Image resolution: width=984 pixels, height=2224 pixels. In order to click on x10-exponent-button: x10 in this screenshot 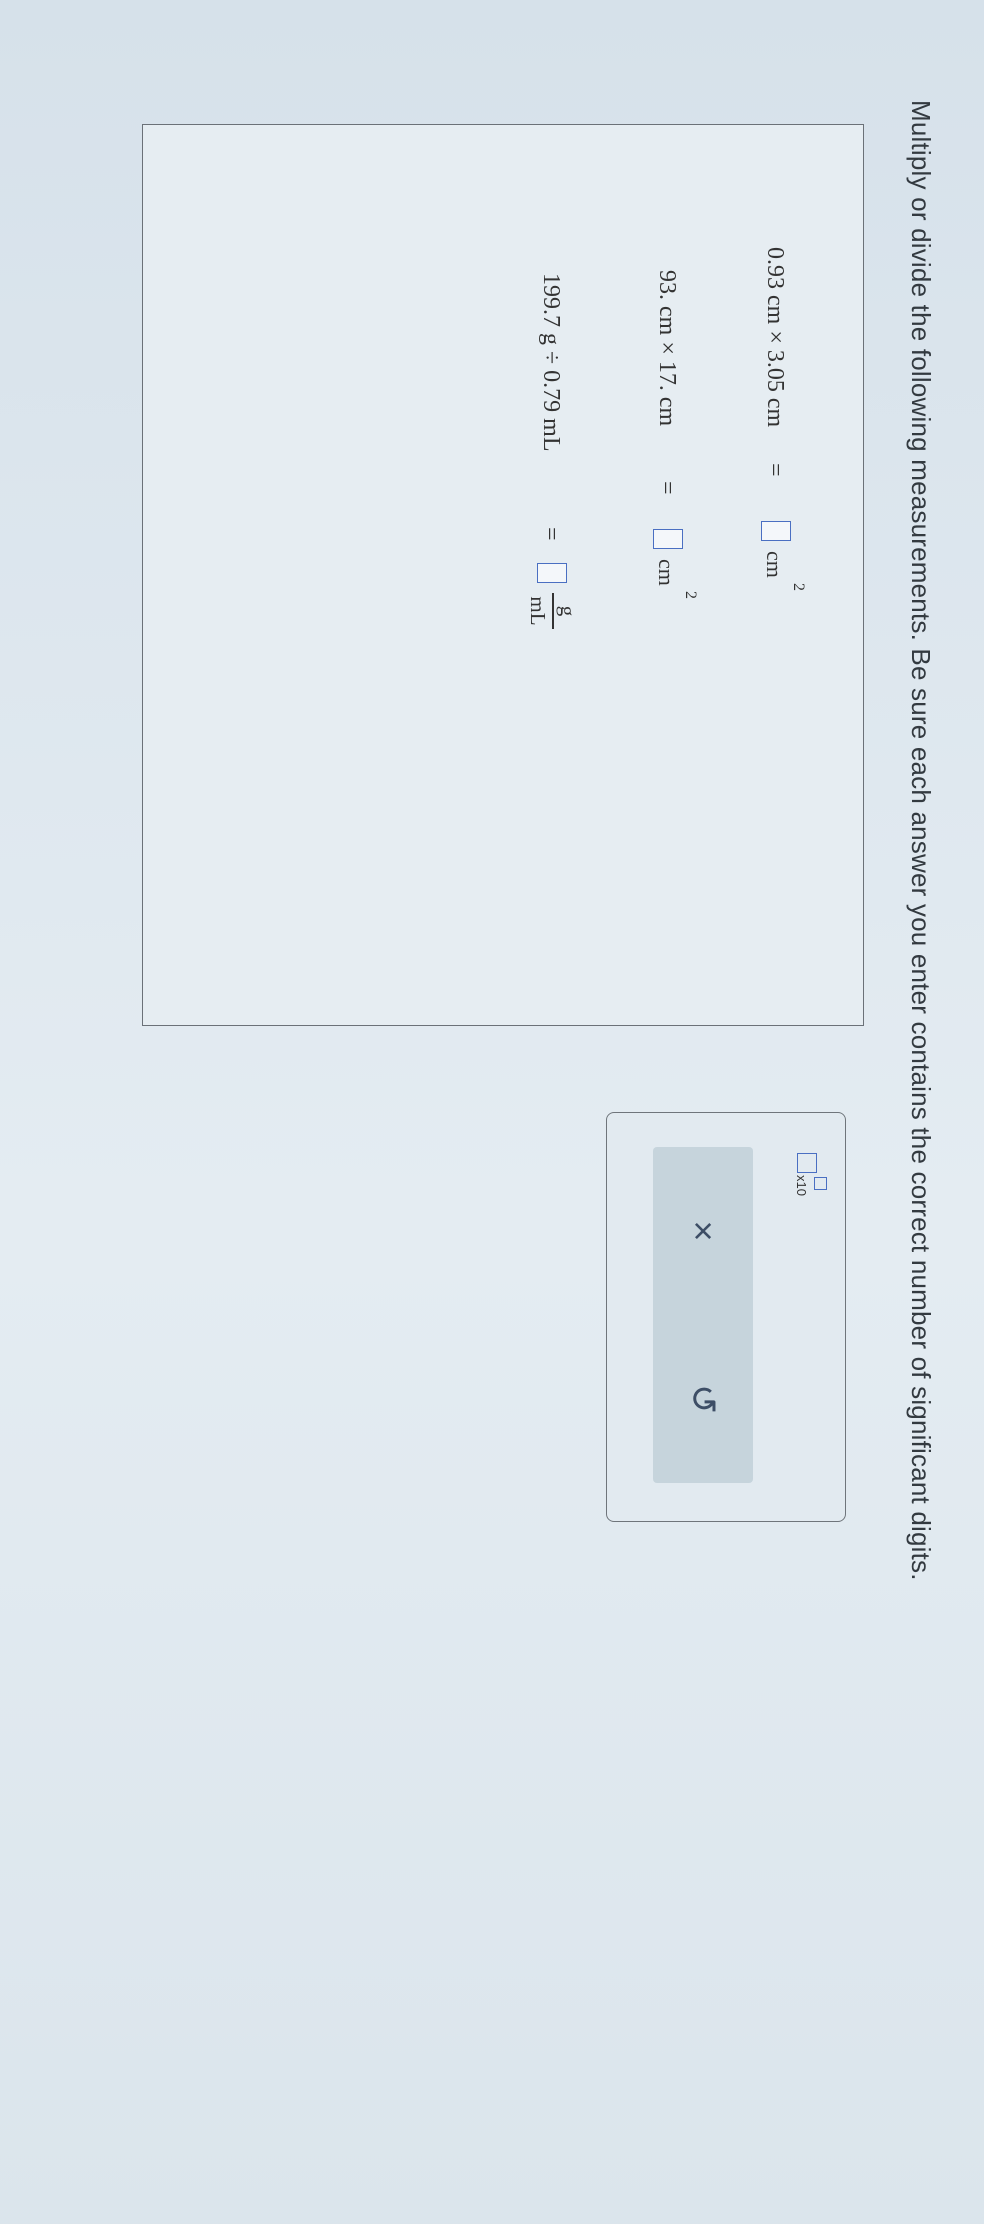, I will do `click(810, 1175)`.